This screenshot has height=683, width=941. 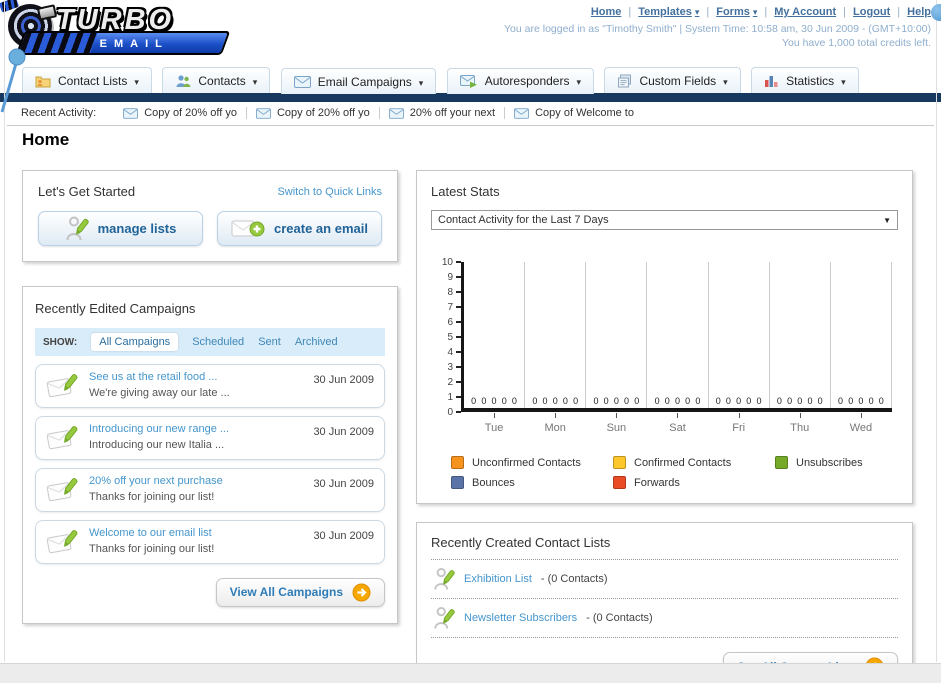 What do you see at coordinates (248, 228) in the screenshot?
I see `envelope-plus-icon` at bounding box center [248, 228].